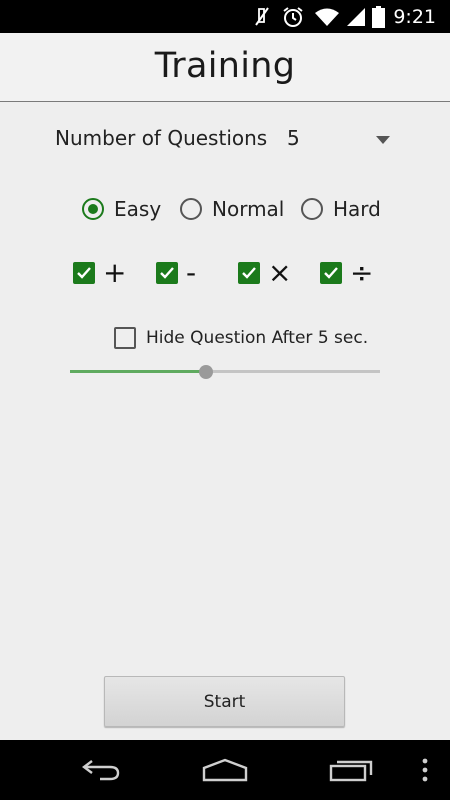  Describe the element at coordinates (356, 17) in the screenshot. I see `signal-icon` at that location.